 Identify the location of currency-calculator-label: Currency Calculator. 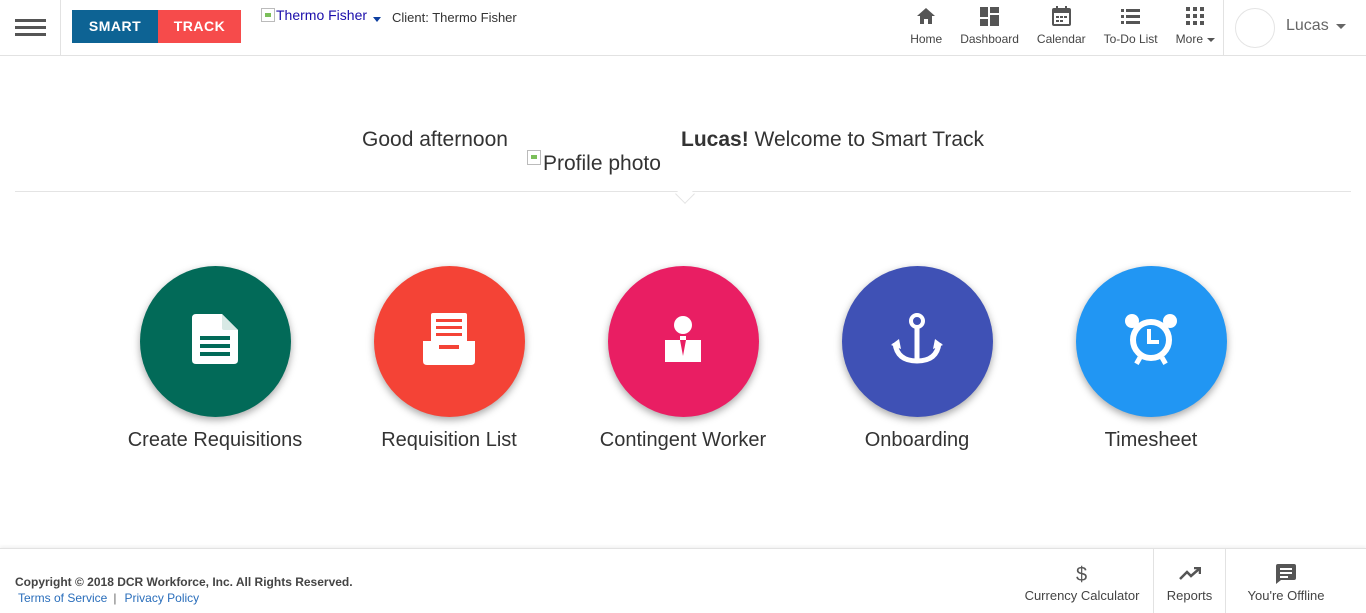
(1082, 595).